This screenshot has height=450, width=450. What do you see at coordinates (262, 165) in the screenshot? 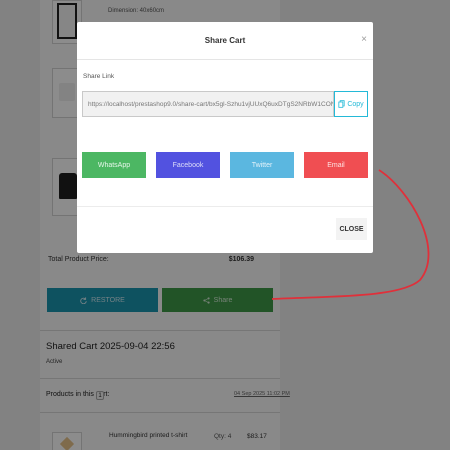
I see `twitter-share-button: Twitter` at bounding box center [262, 165].